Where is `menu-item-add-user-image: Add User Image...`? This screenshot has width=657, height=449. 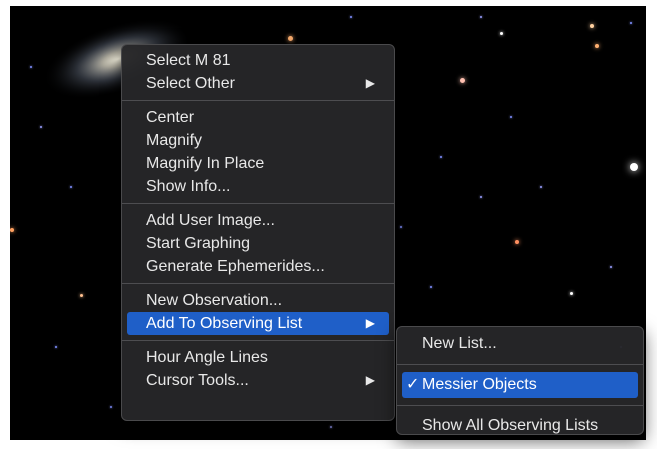
menu-item-add-user-image: Add User Image... is located at coordinates (258, 220).